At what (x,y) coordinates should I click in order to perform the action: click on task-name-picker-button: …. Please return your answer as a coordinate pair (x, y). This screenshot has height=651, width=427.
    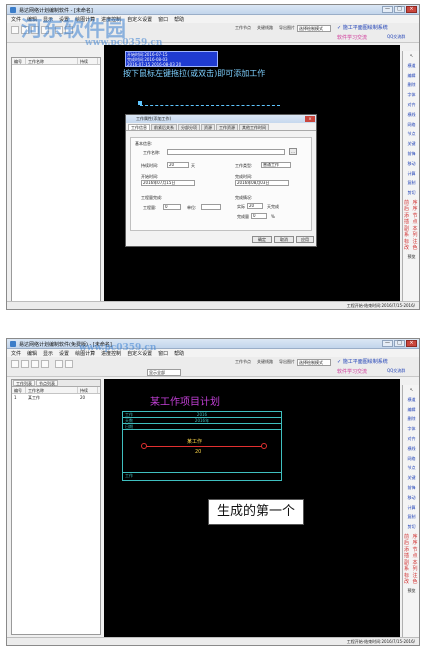
    Looking at the image, I should click on (293, 151).